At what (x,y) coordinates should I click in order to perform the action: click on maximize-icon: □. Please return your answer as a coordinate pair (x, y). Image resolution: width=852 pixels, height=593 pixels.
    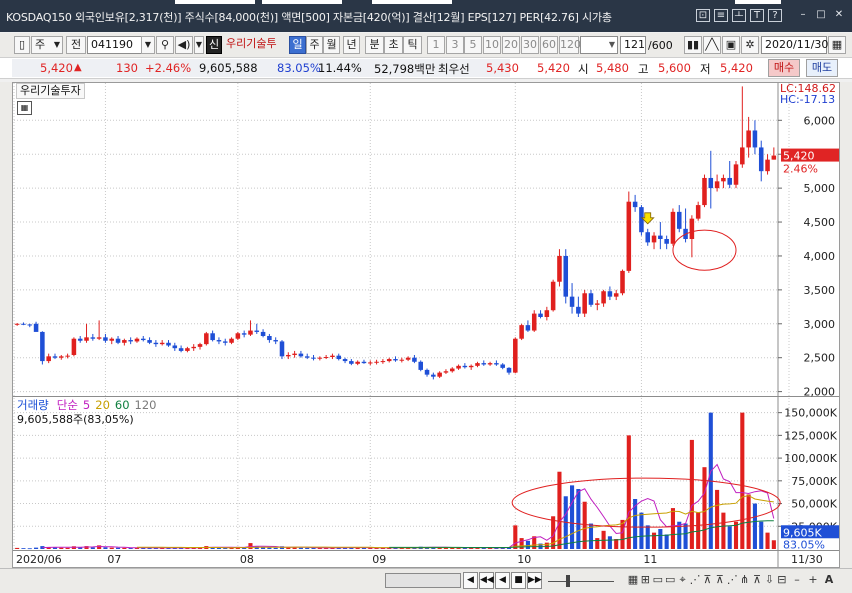
    Looking at the image, I should click on (821, 15).